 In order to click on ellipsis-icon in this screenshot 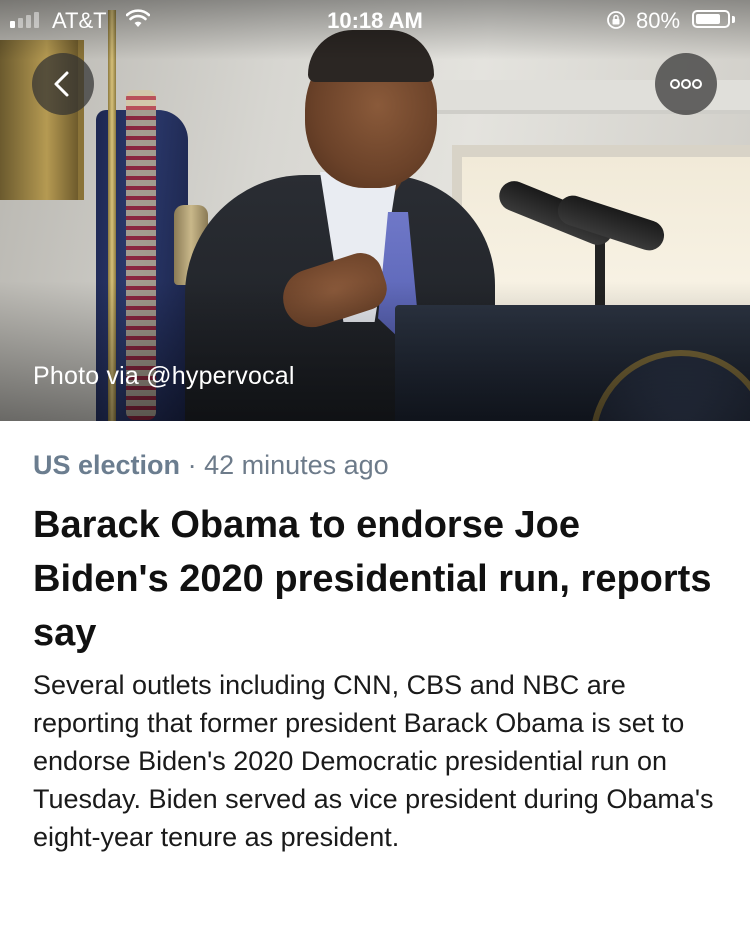, I will do `click(686, 84)`.